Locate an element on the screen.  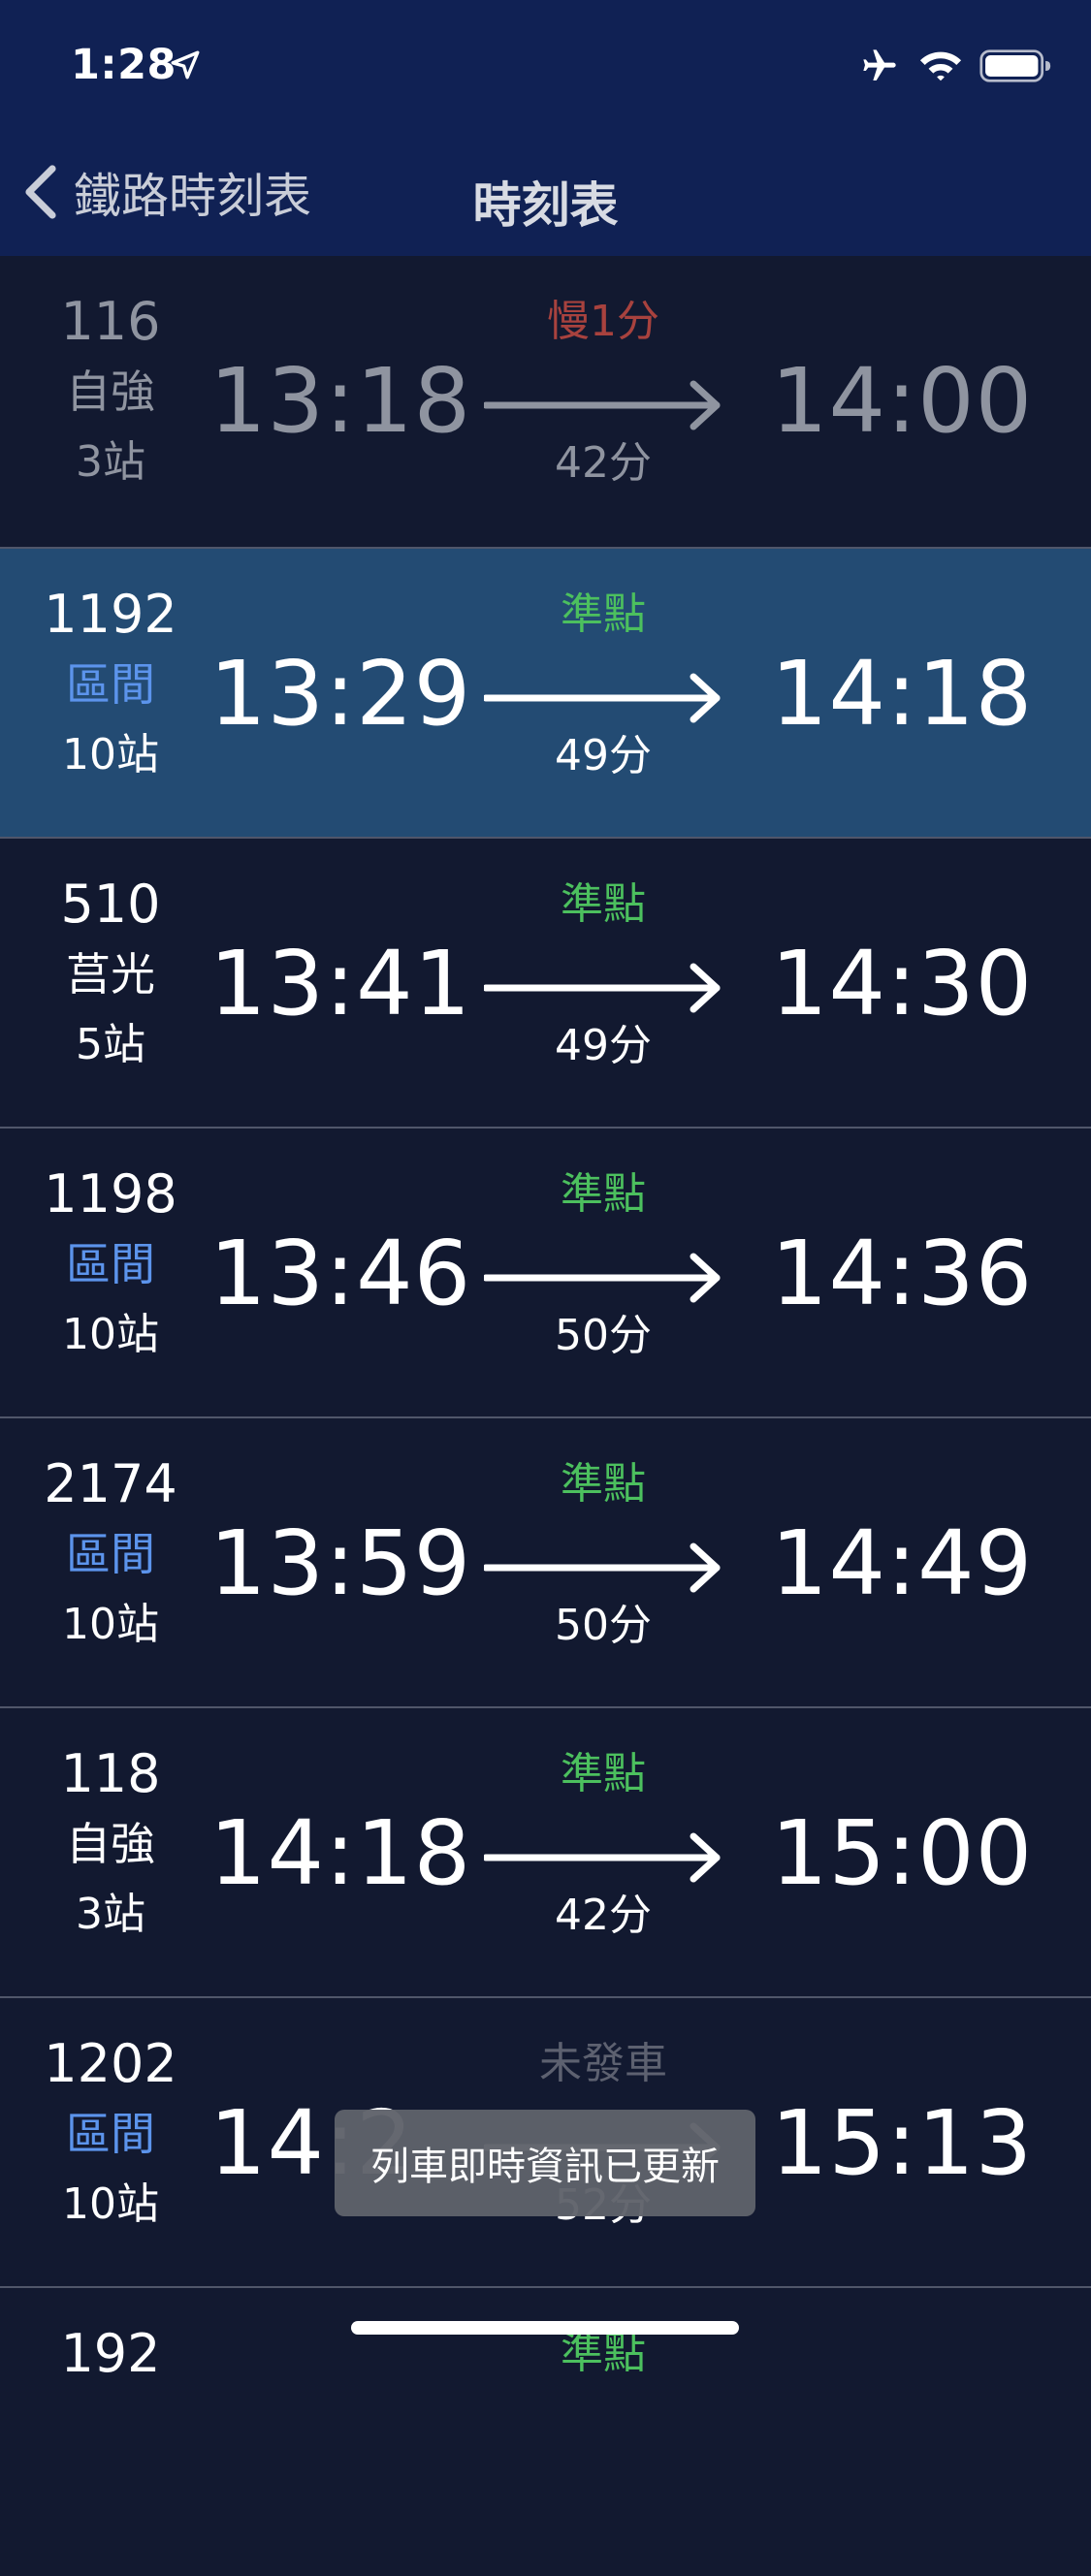
header: 1:28 鐵路時刻表 時刻表 is located at coordinates (545, 128).